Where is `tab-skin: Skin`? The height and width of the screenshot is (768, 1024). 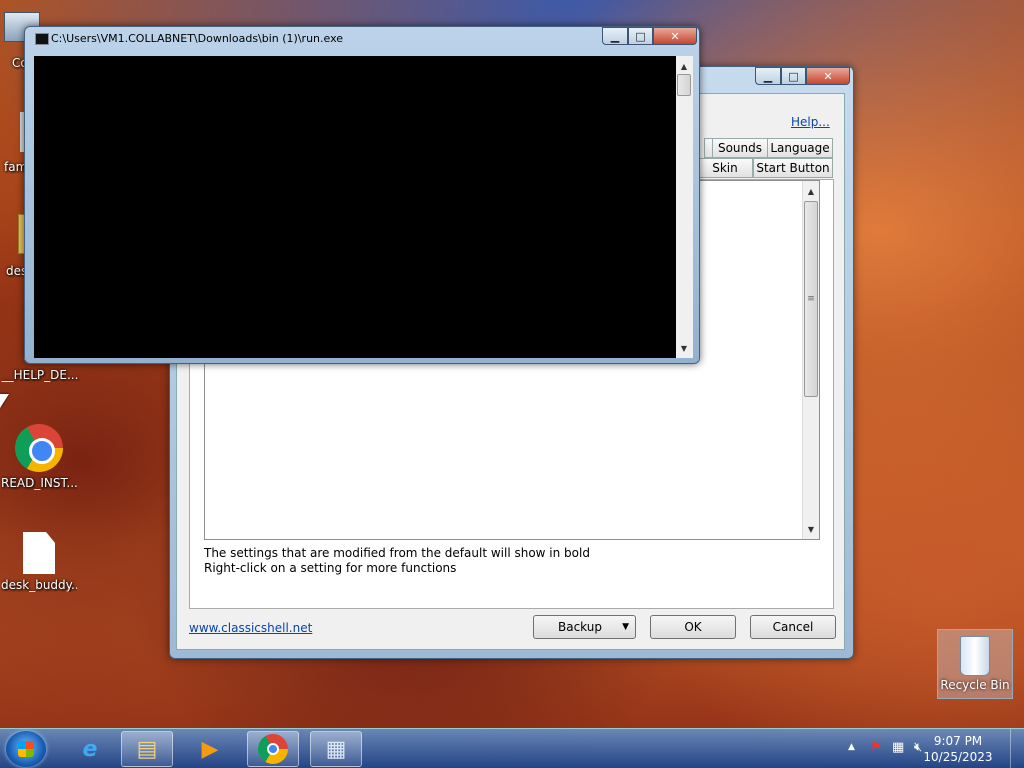
tab-skin: Skin is located at coordinates (725, 168).